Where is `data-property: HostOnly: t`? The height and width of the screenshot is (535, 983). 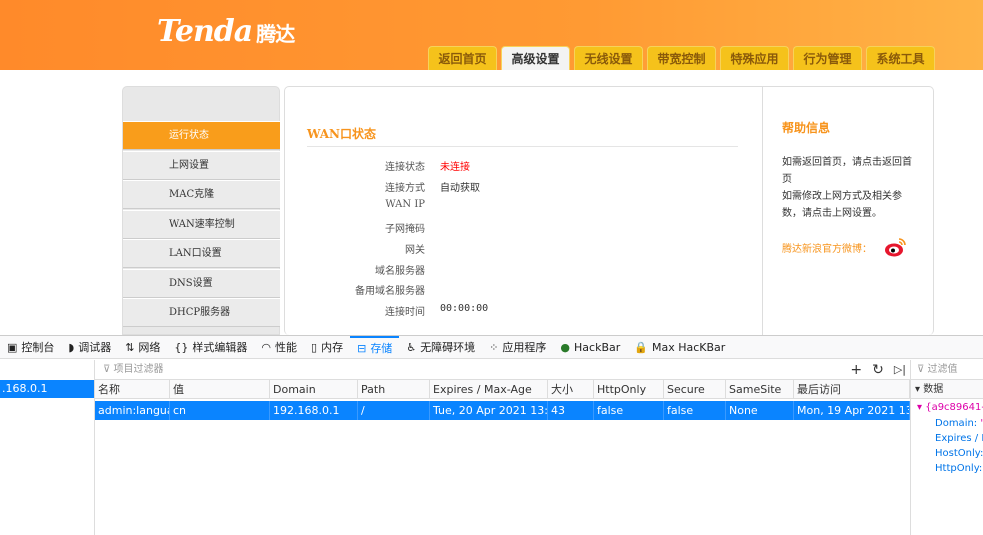 data-property: HostOnly: t is located at coordinates (947, 453).